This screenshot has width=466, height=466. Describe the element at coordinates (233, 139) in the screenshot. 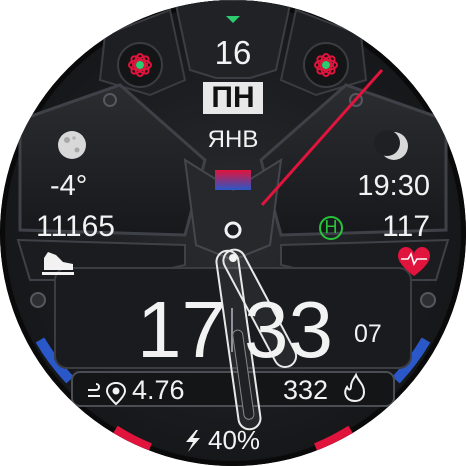

I see `date-month: ЯНВ` at that location.